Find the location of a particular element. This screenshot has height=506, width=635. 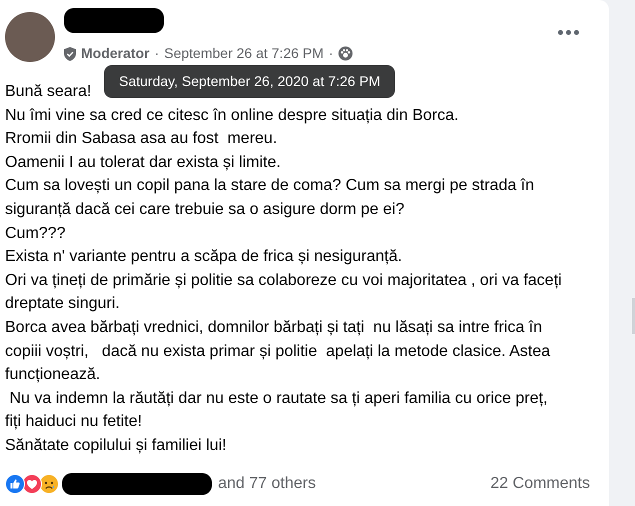

post-text-line: Cum sa lovești un copil pana la stare de coma? Cum sa mergi pe strada în siguranță dacă cei care trebuie sa o asigure dorm pe ei? is located at coordinates (270, 198).